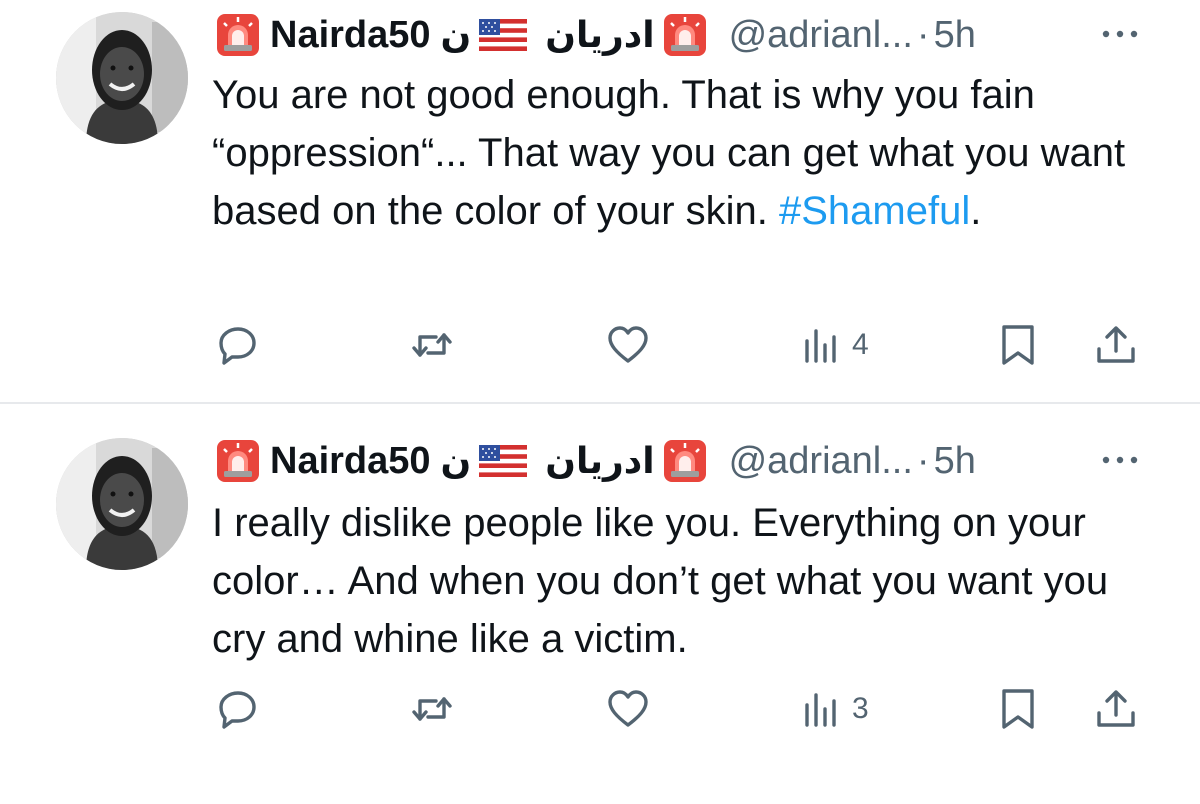  I want to click on views-count: 3, so click(860, 708).